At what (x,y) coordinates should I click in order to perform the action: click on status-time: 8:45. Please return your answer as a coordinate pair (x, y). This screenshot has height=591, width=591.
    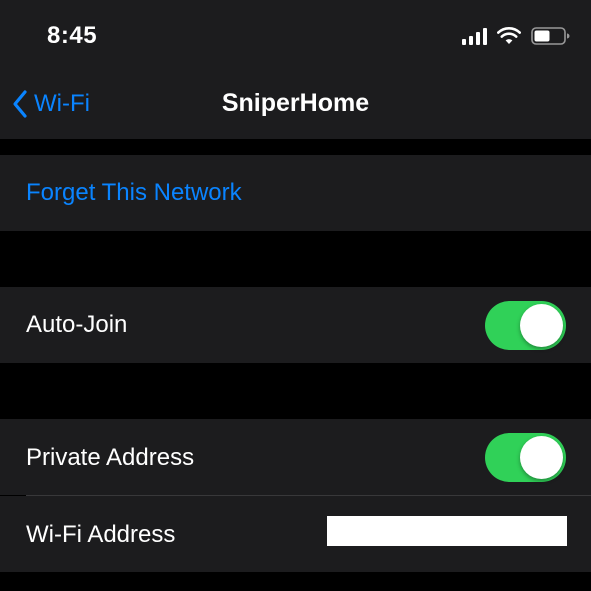
    Looking at the image, I should click on (72, 35).